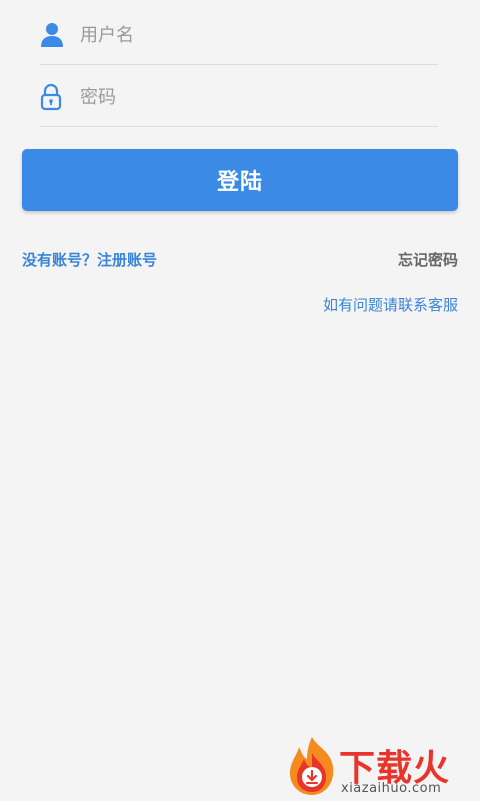 This screenshot has height=801, width=480. What do you see at coordinates (53, 97) in the screenshot?
I see `lock-icon` at bounding box center [53, 97].